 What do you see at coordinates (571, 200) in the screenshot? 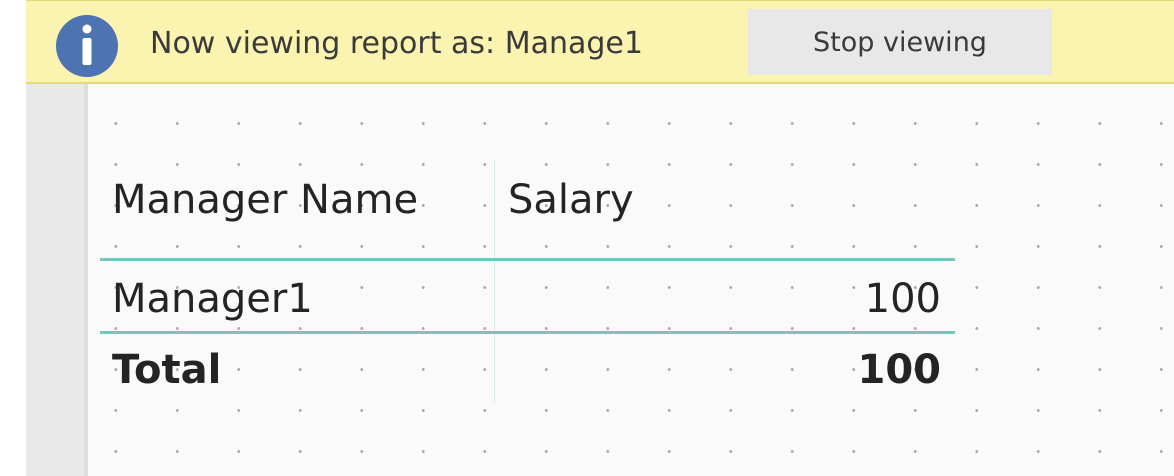
I see `column-header-salary: Salary` at bounding box center [571, 200].